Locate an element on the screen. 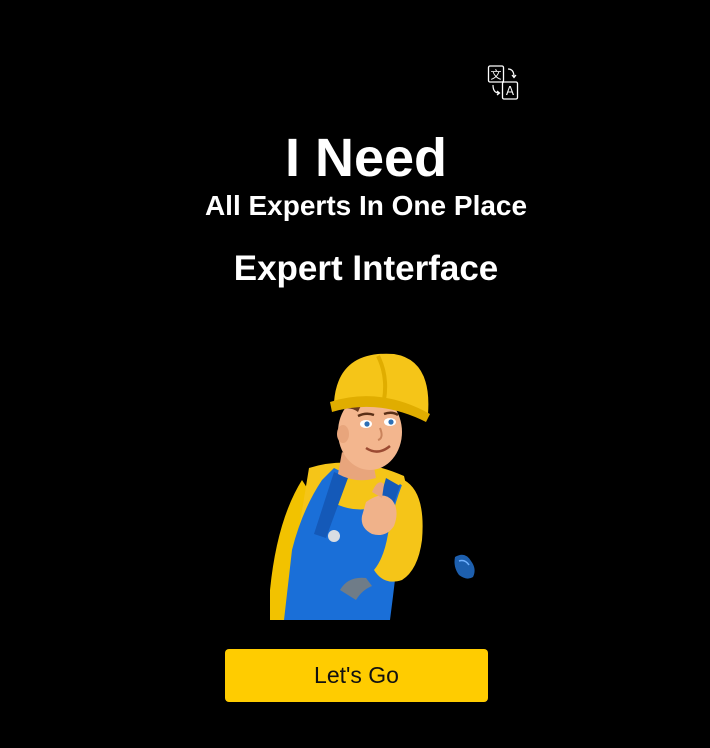 This screenshot has width=710, height=748. interface-title: Expert Interface is located at coordinates (366, 268).